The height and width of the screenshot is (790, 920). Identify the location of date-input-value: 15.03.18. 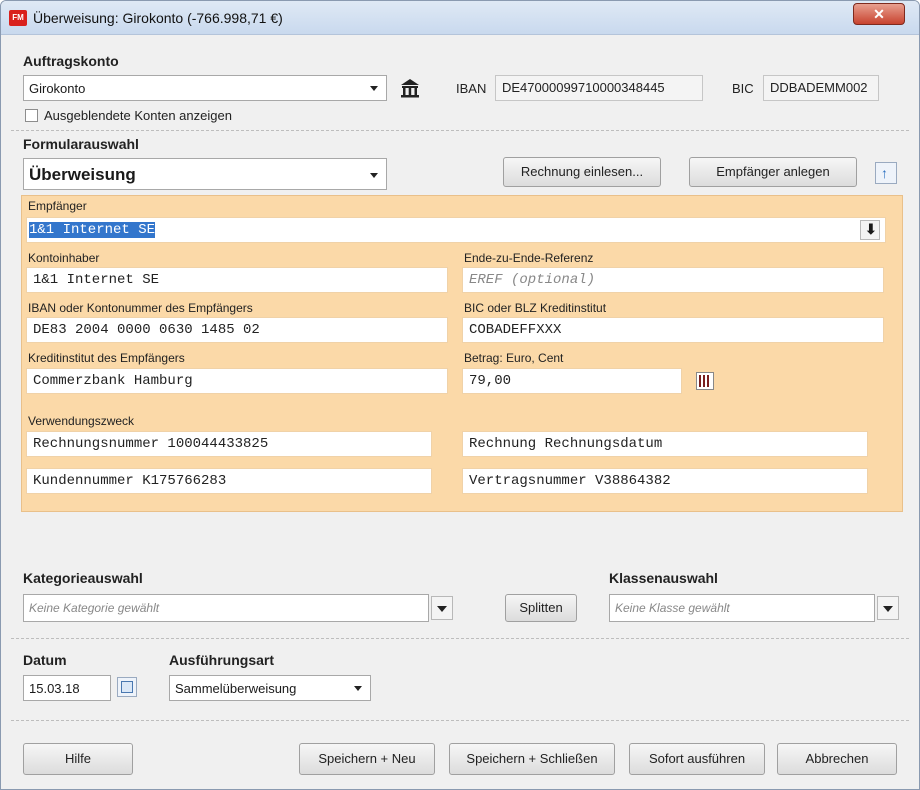
(54, 688).